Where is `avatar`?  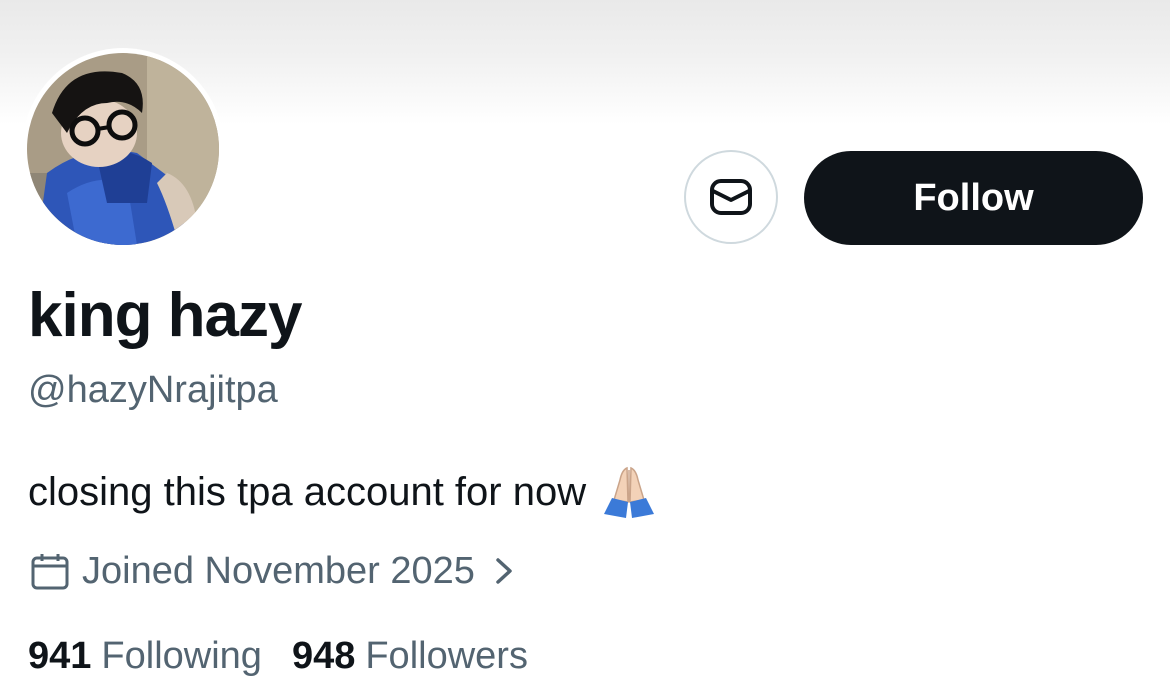 avatar is located at coordinates (123, 149).